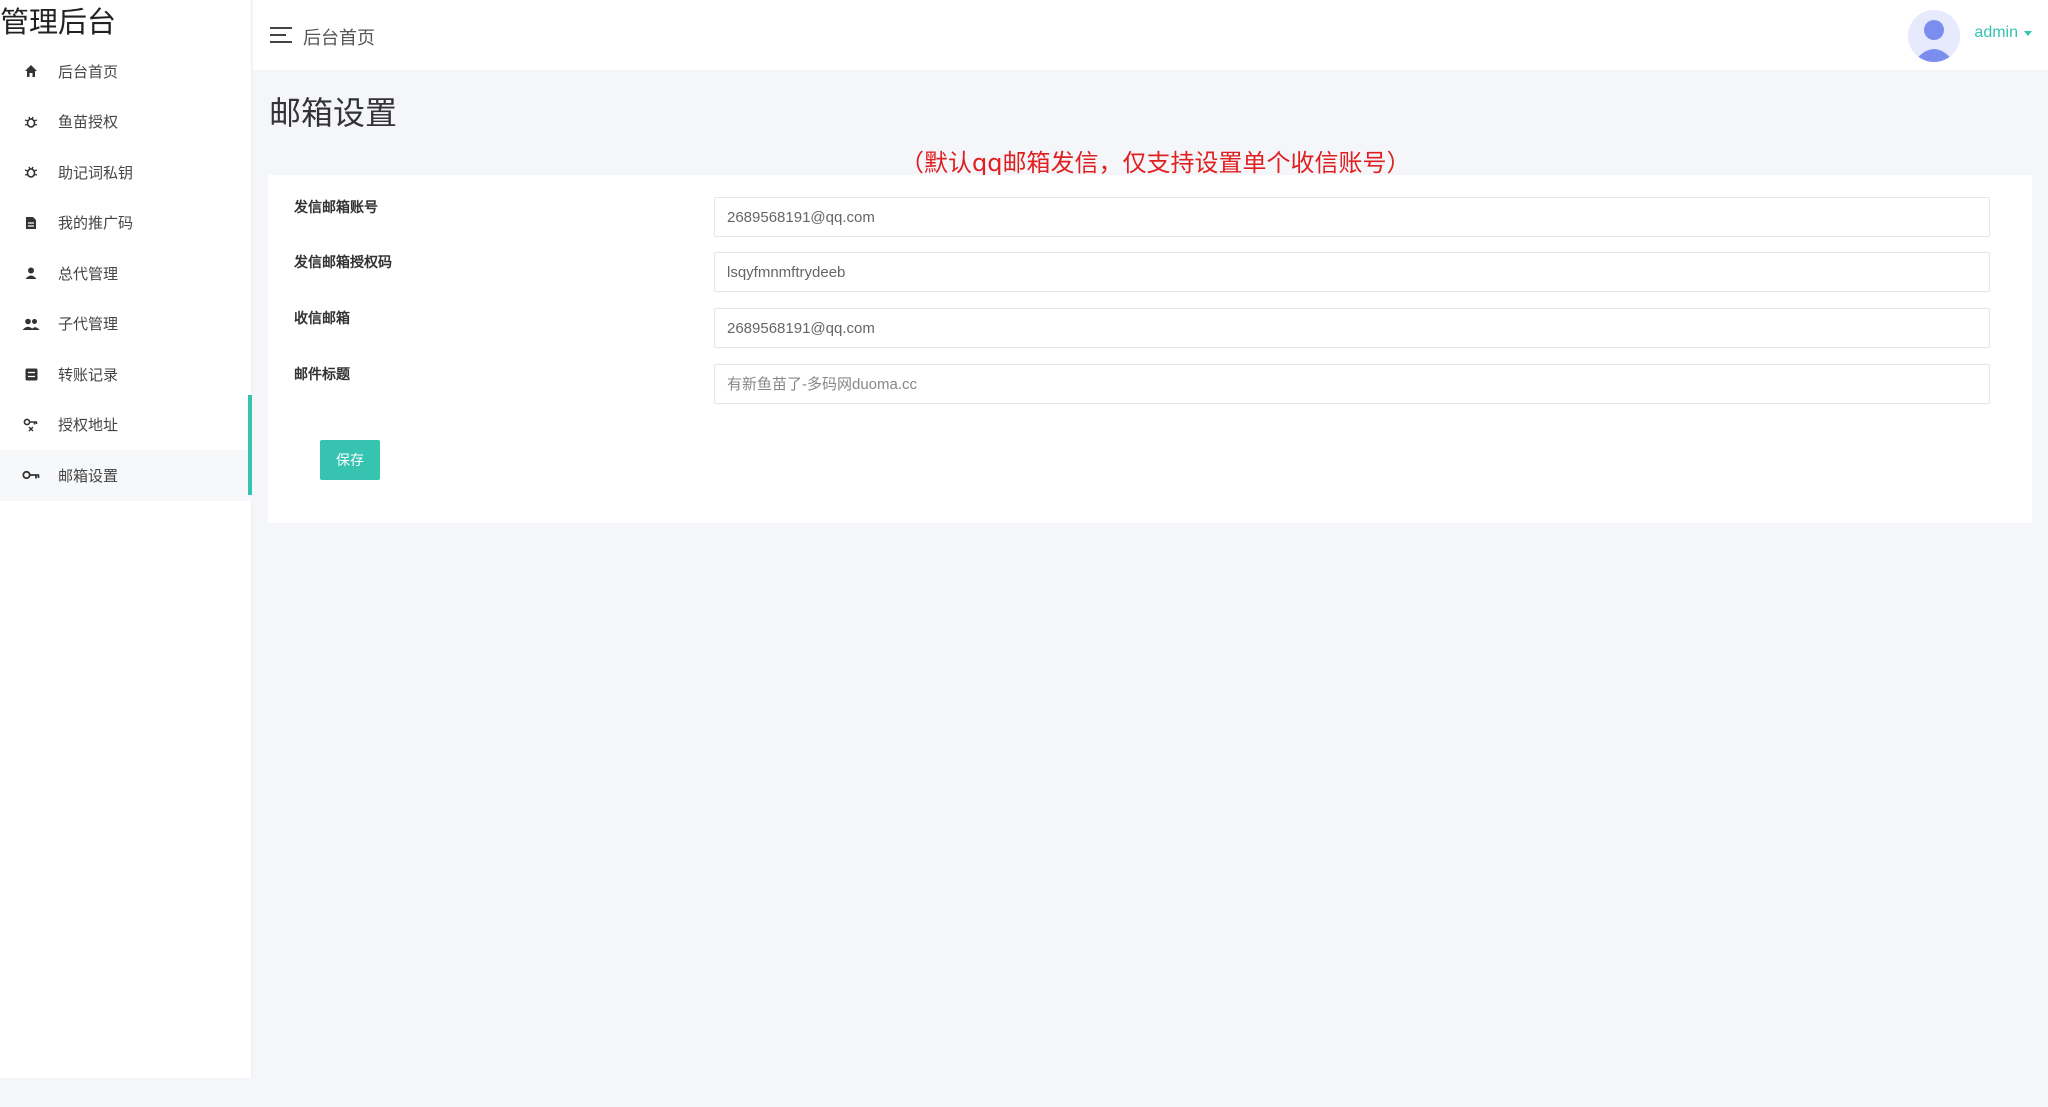  I want to click on recipient-label: 收信邮箱, so click(322, 319).